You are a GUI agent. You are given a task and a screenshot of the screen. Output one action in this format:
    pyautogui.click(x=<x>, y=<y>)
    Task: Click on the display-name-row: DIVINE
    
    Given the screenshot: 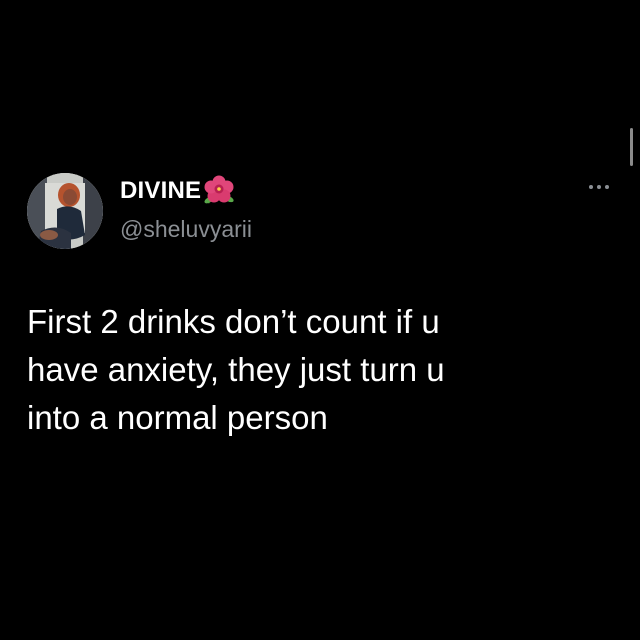 What is the action you would take?
    pyautogui.click(x=178, y=190)
    